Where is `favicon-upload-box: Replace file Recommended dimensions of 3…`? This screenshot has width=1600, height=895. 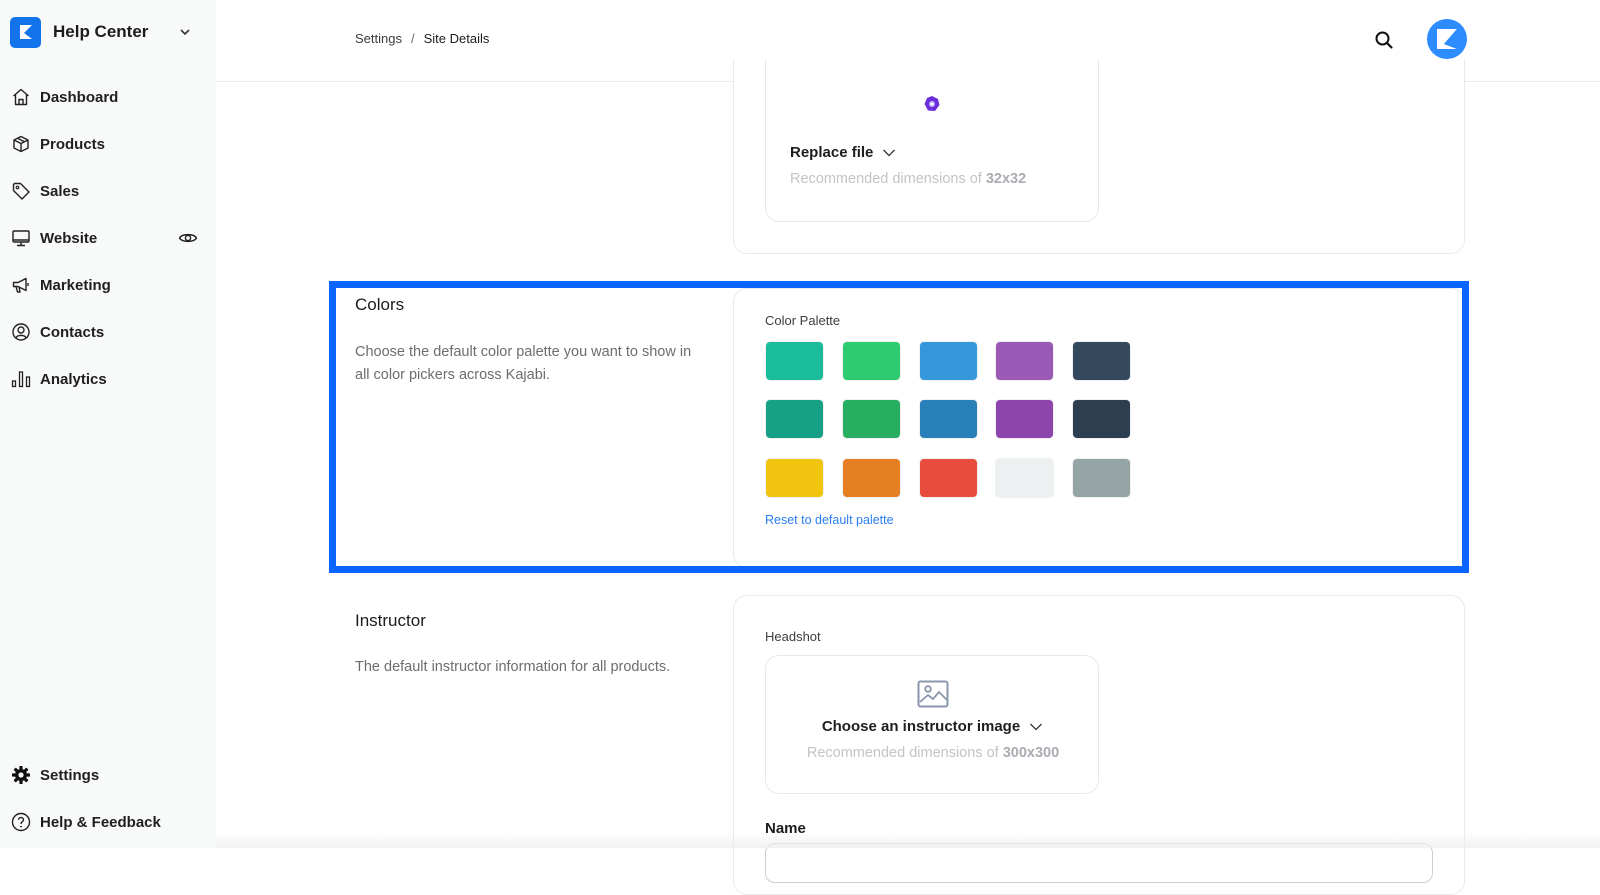
favicon-upload-box: Replace file Recommended dimensions of 3… is located at coordinates (932, 141).